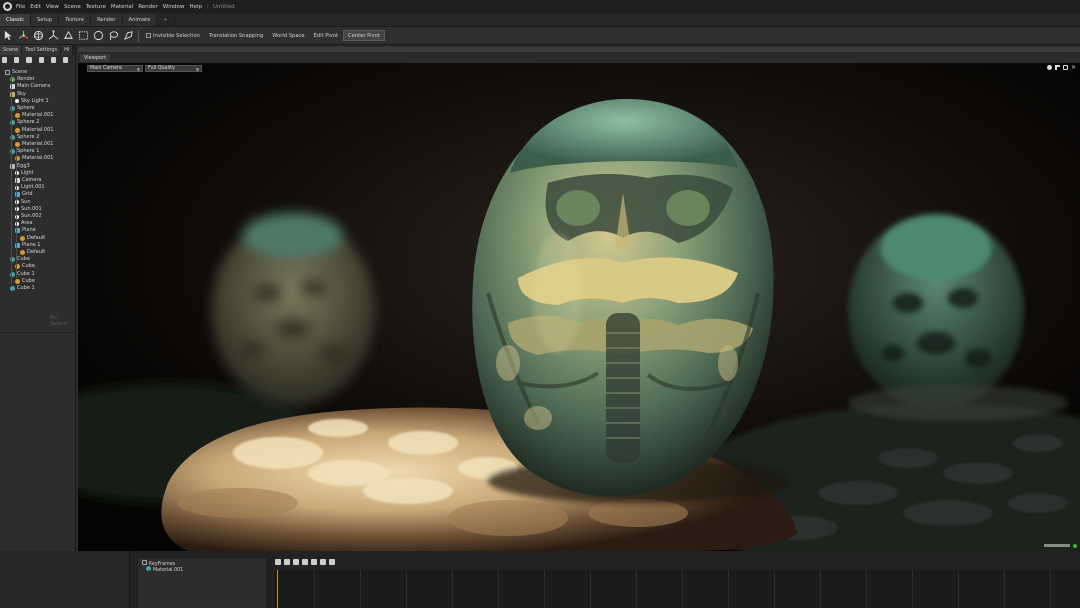 The image size is (1080, 608). I want to click on viewport-header: Viewport, so click(579, 58).